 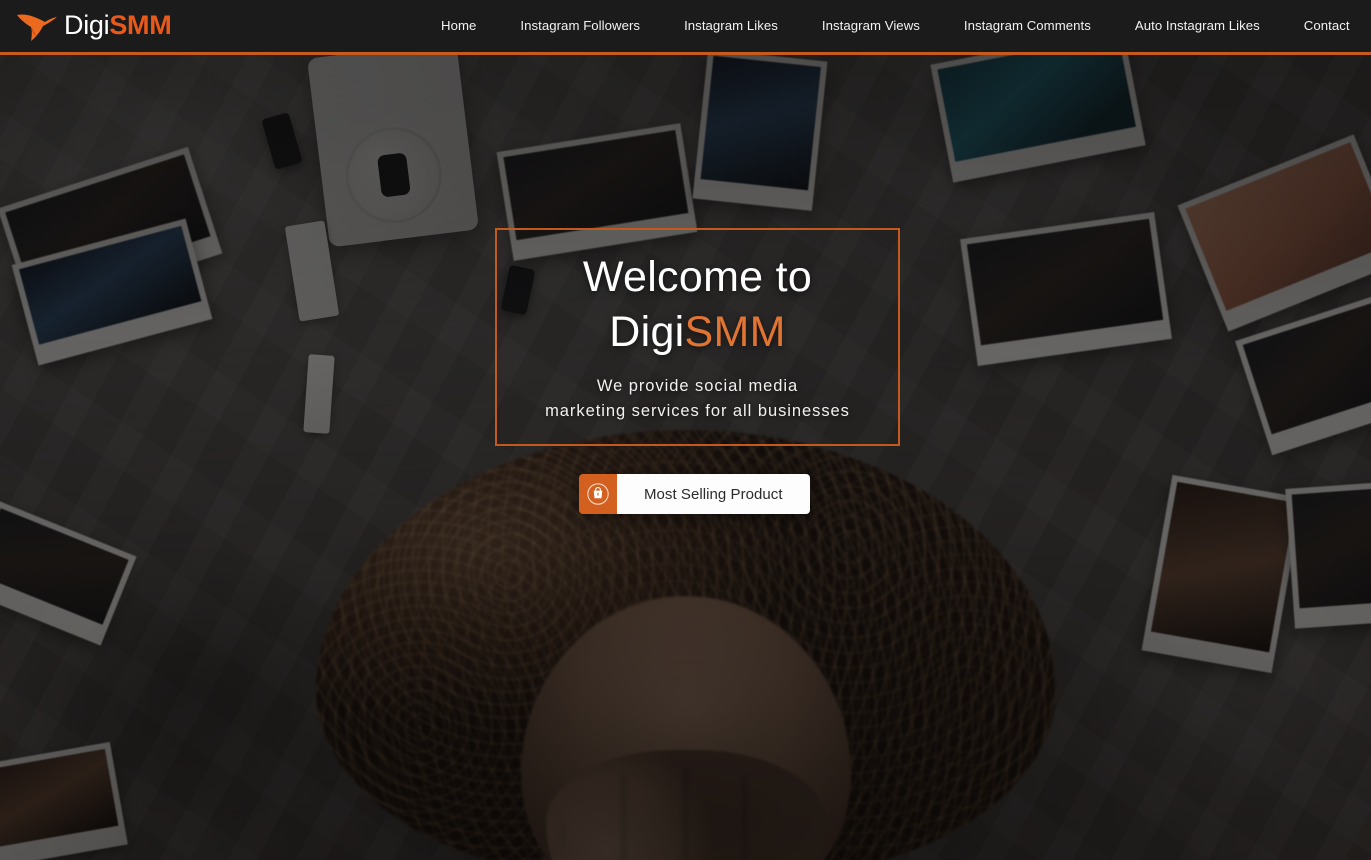 I want to click on nav-item-auto-instagram-likes: Auto Instagram Likes, so click(x=1197, y=26).